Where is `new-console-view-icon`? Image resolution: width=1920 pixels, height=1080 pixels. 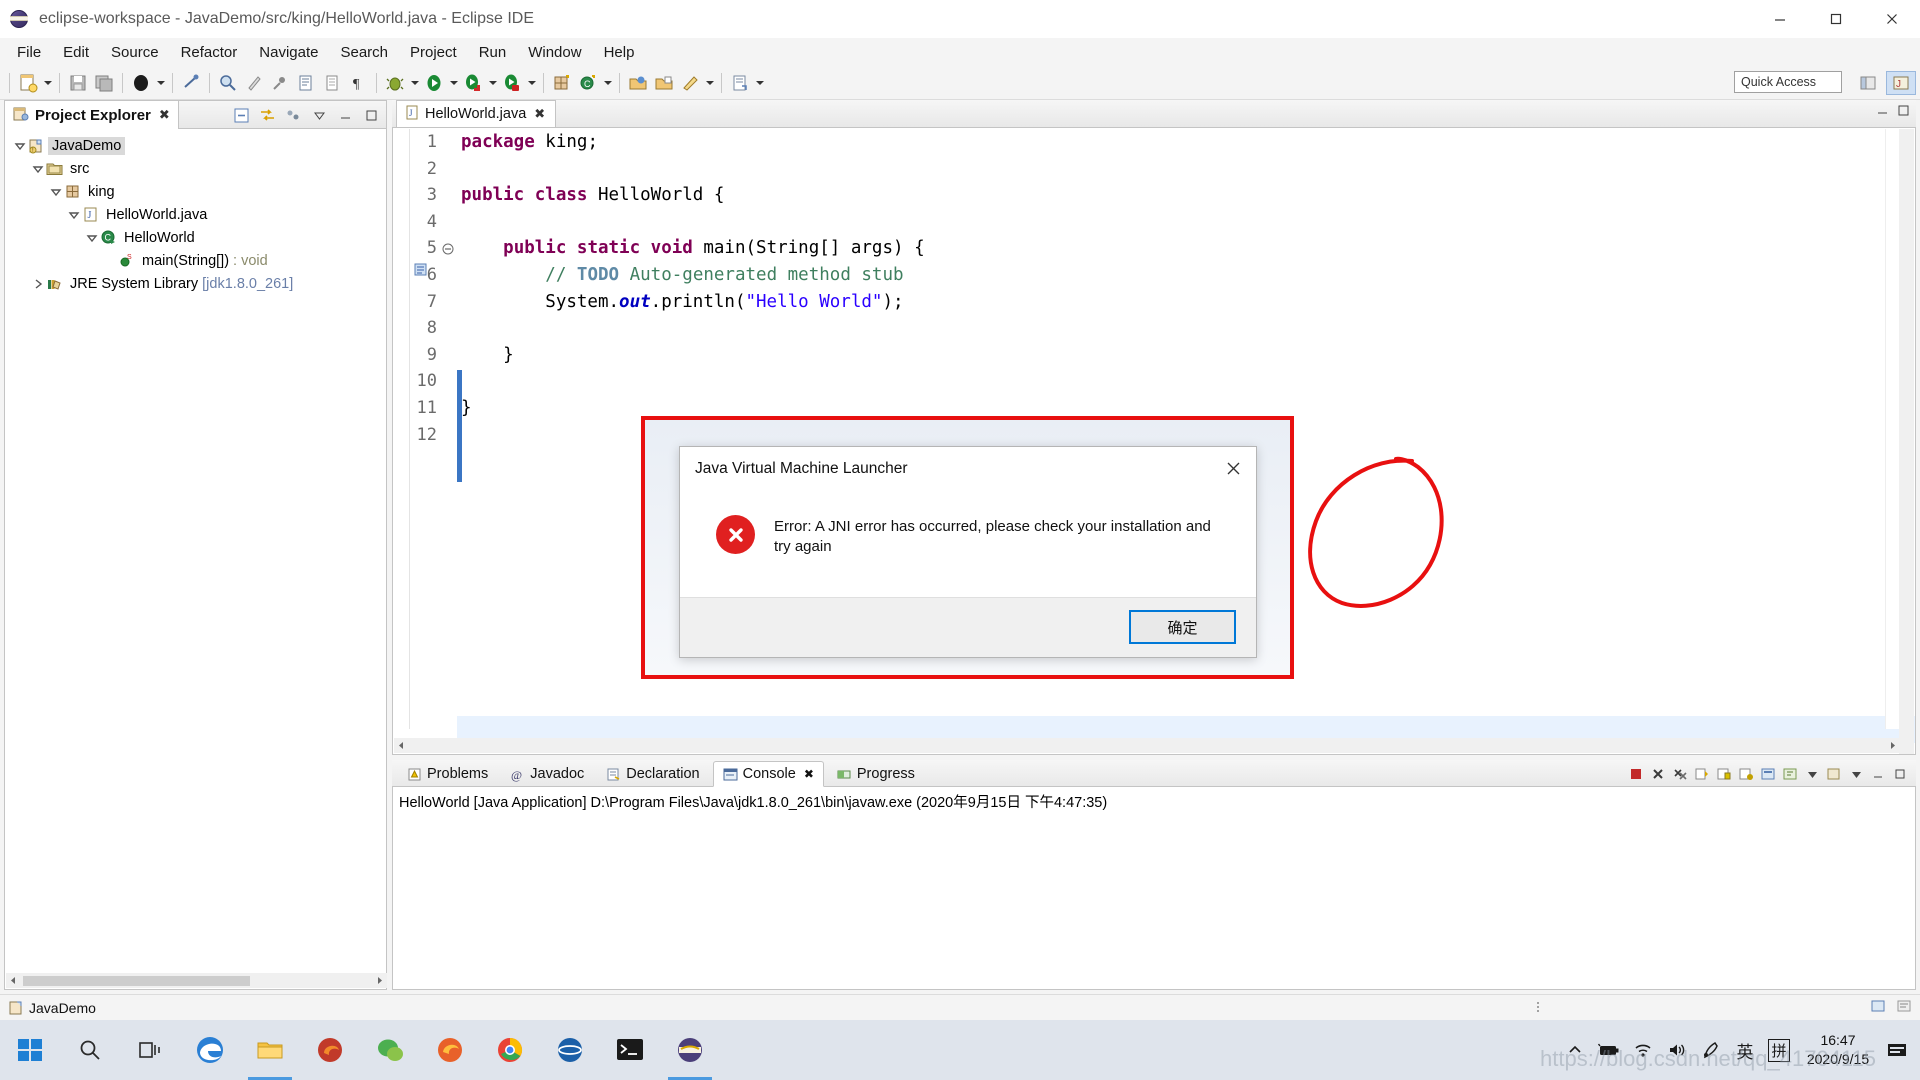
new-console-view-icon is located at coordinates (1834, 774).